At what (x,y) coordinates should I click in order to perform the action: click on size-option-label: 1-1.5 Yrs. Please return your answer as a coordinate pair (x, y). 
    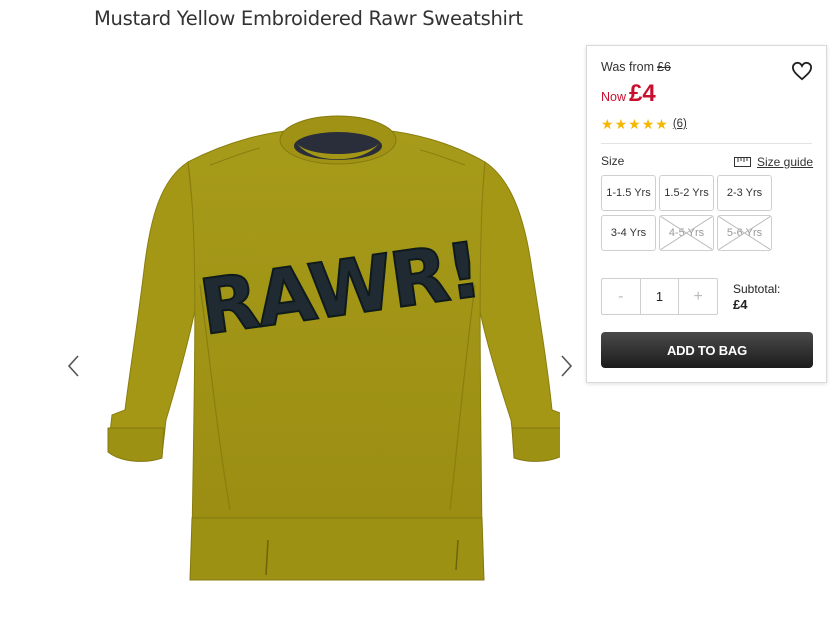
    Looking at the image, I should click on (628, 193).